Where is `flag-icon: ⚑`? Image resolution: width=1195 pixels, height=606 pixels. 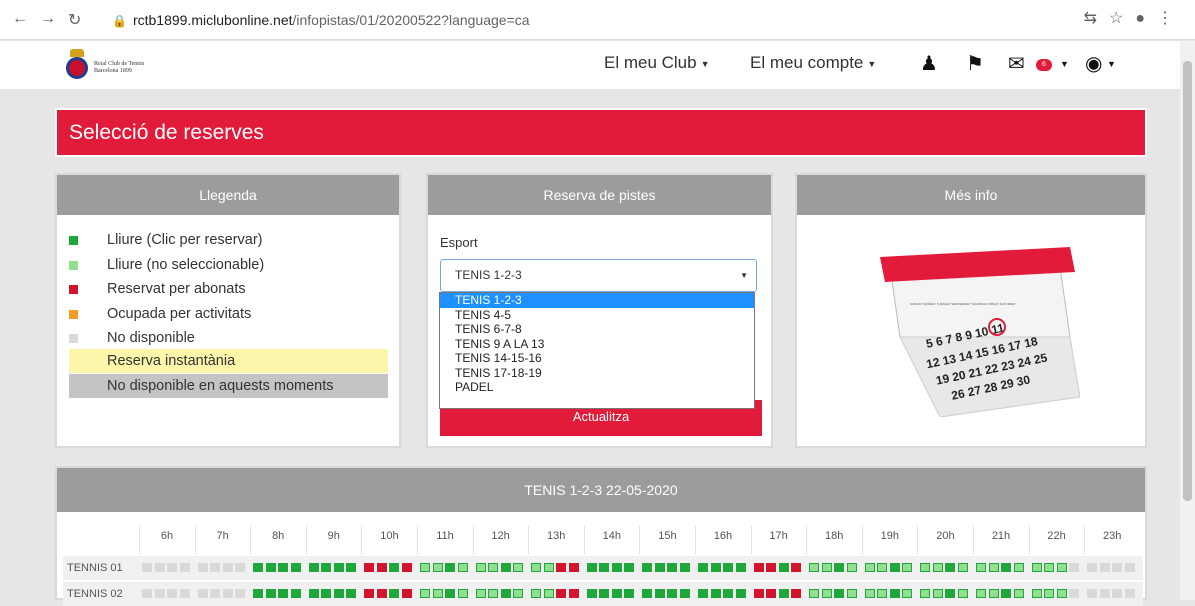
flag-icon: ⚑ is located at coordinates (975, 63).